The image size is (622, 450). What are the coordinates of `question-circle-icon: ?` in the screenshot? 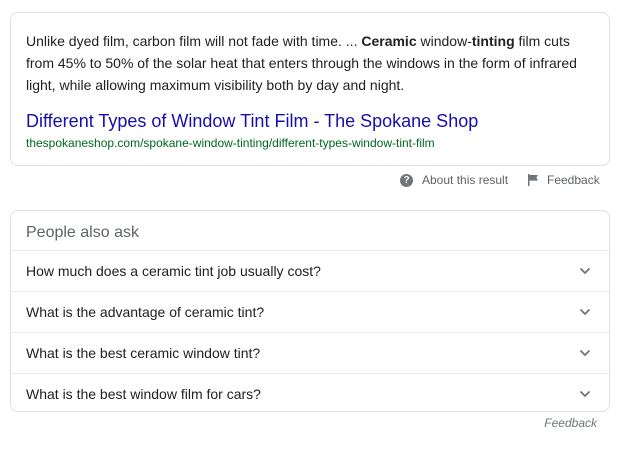 It's located at (406, 180).